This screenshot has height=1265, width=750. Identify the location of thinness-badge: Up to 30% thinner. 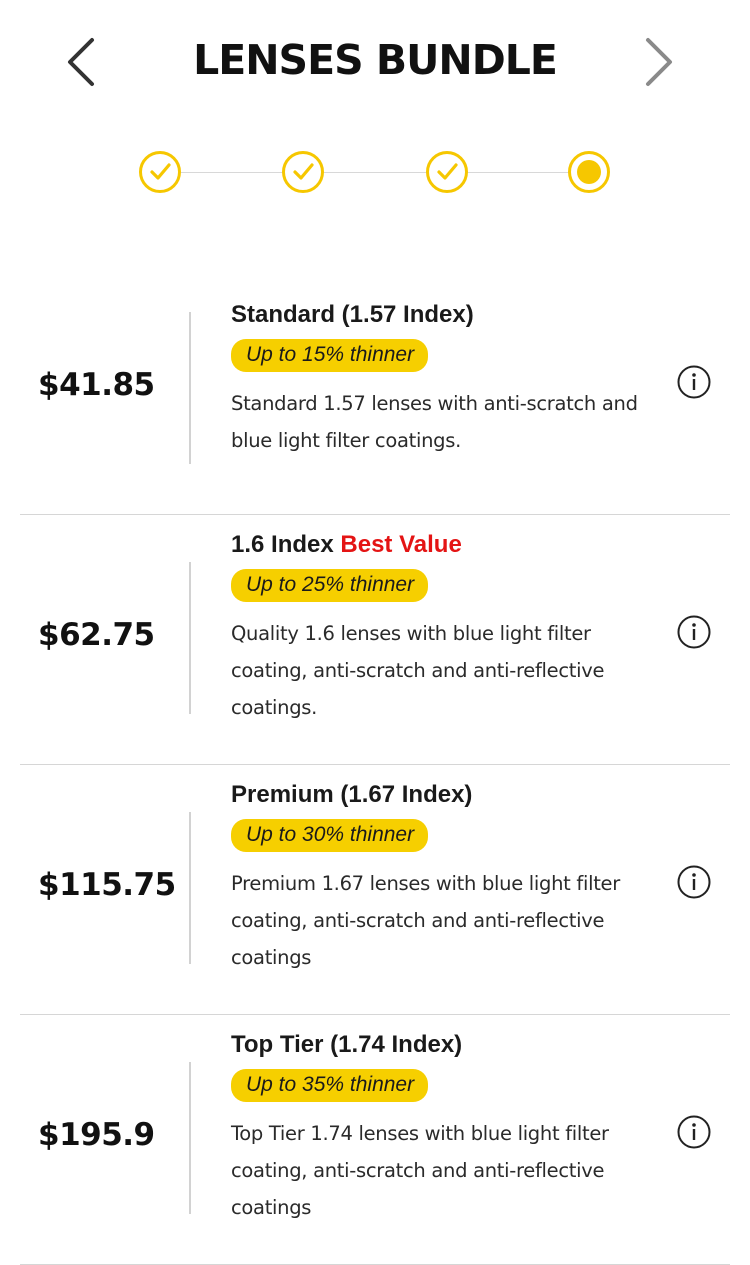
(330, 835).